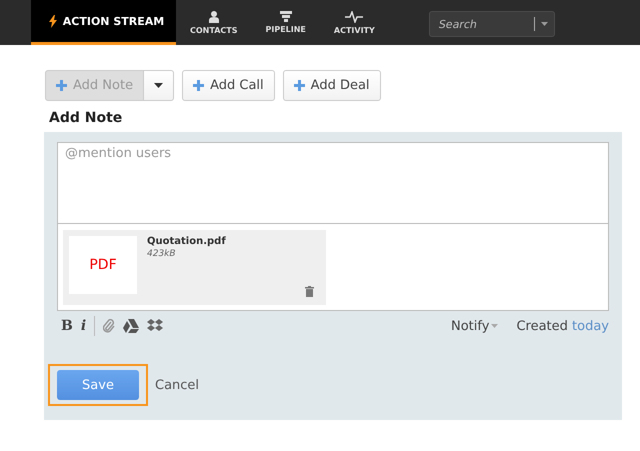 Image resolution: width=640 pixels, height=451 pixels. I want to click on notify-dropdown: Notify, so click(474, 326).